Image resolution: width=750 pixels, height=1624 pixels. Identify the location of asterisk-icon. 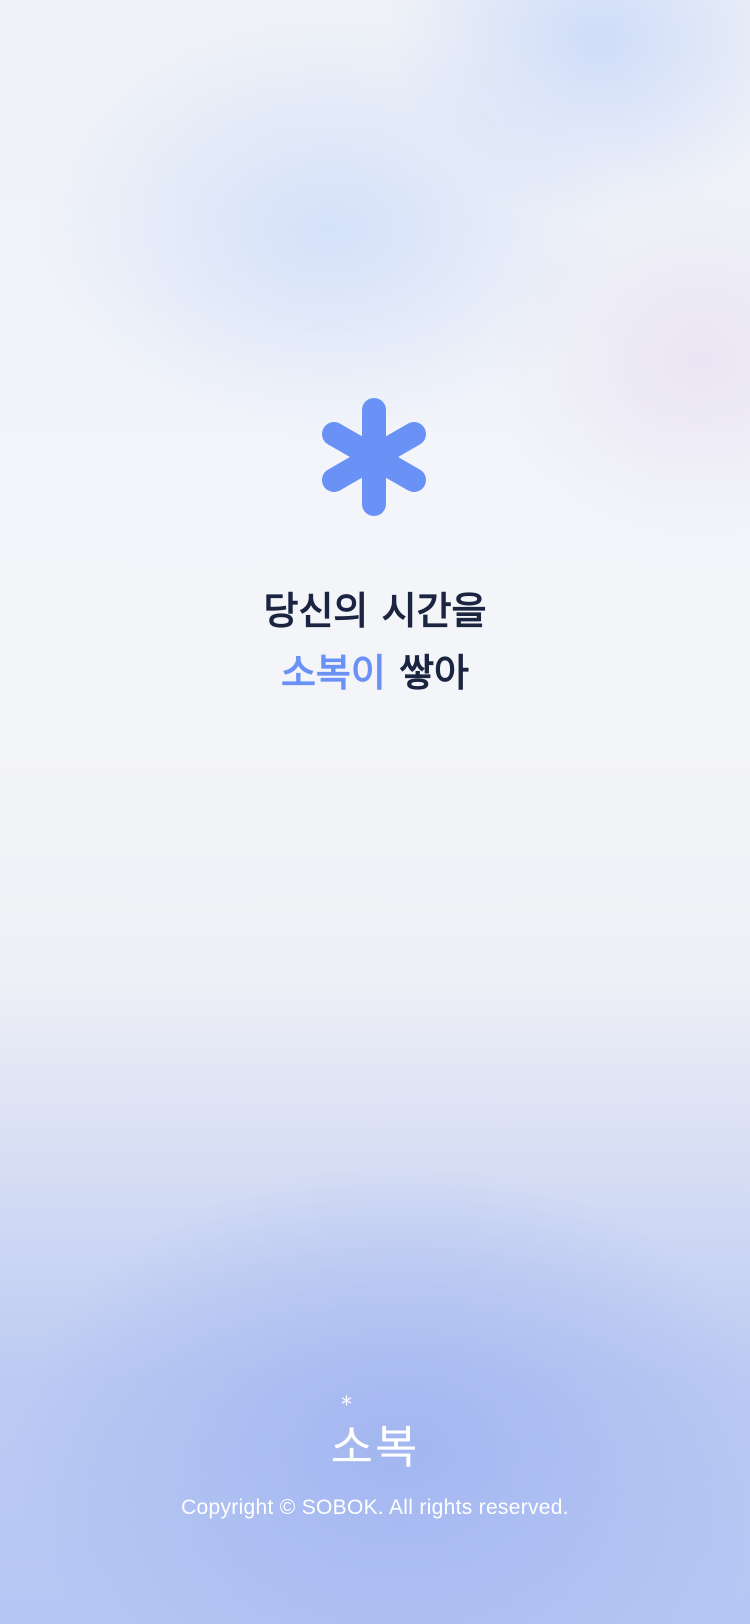
(374, 457).